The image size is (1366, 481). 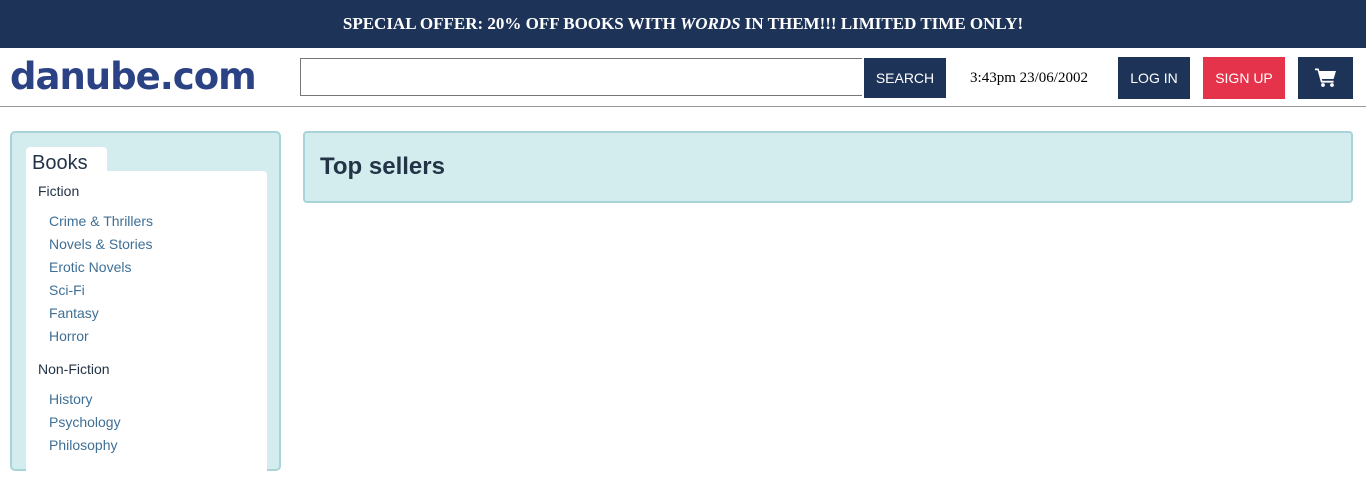 What do you see at coordinates (74, 313) in the screenshot?
I see `category-link-fantasy: Fantasy` at bounding box center [74, 313].